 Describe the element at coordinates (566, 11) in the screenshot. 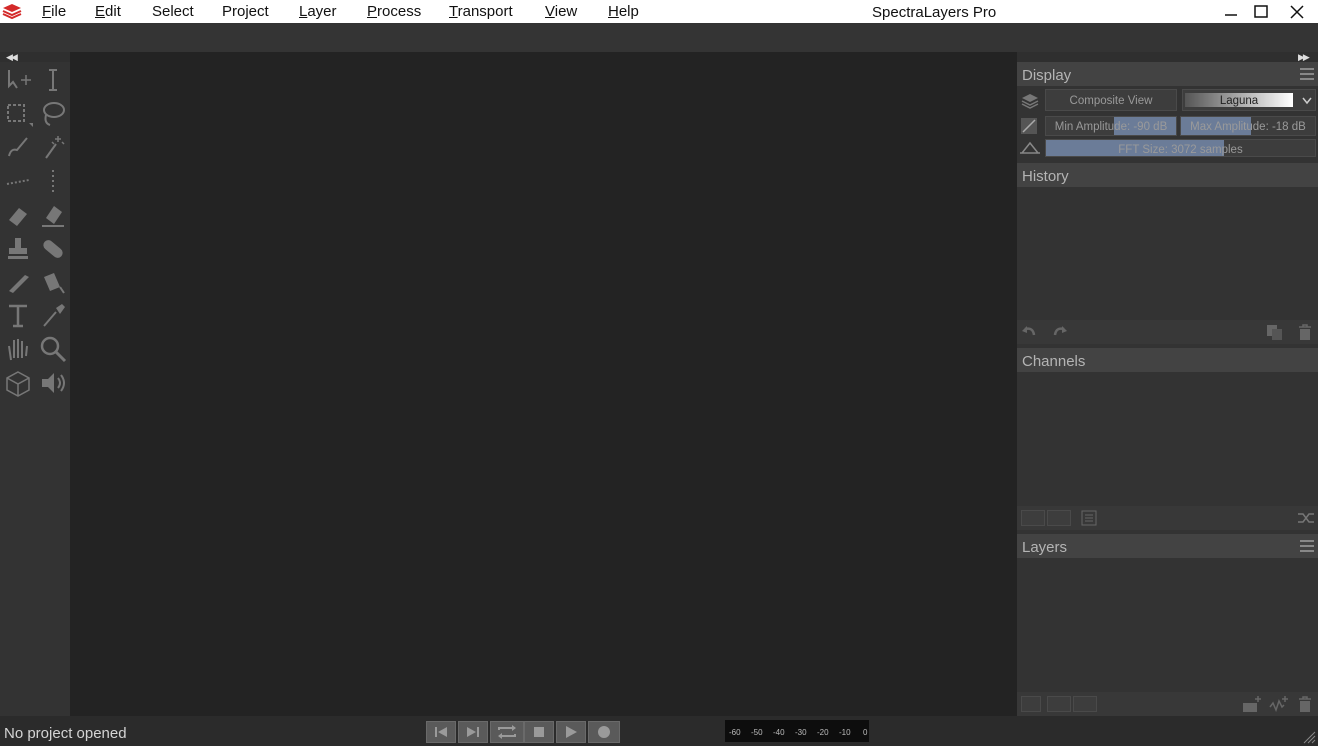

I see `menu-view-label: iew` at that location.